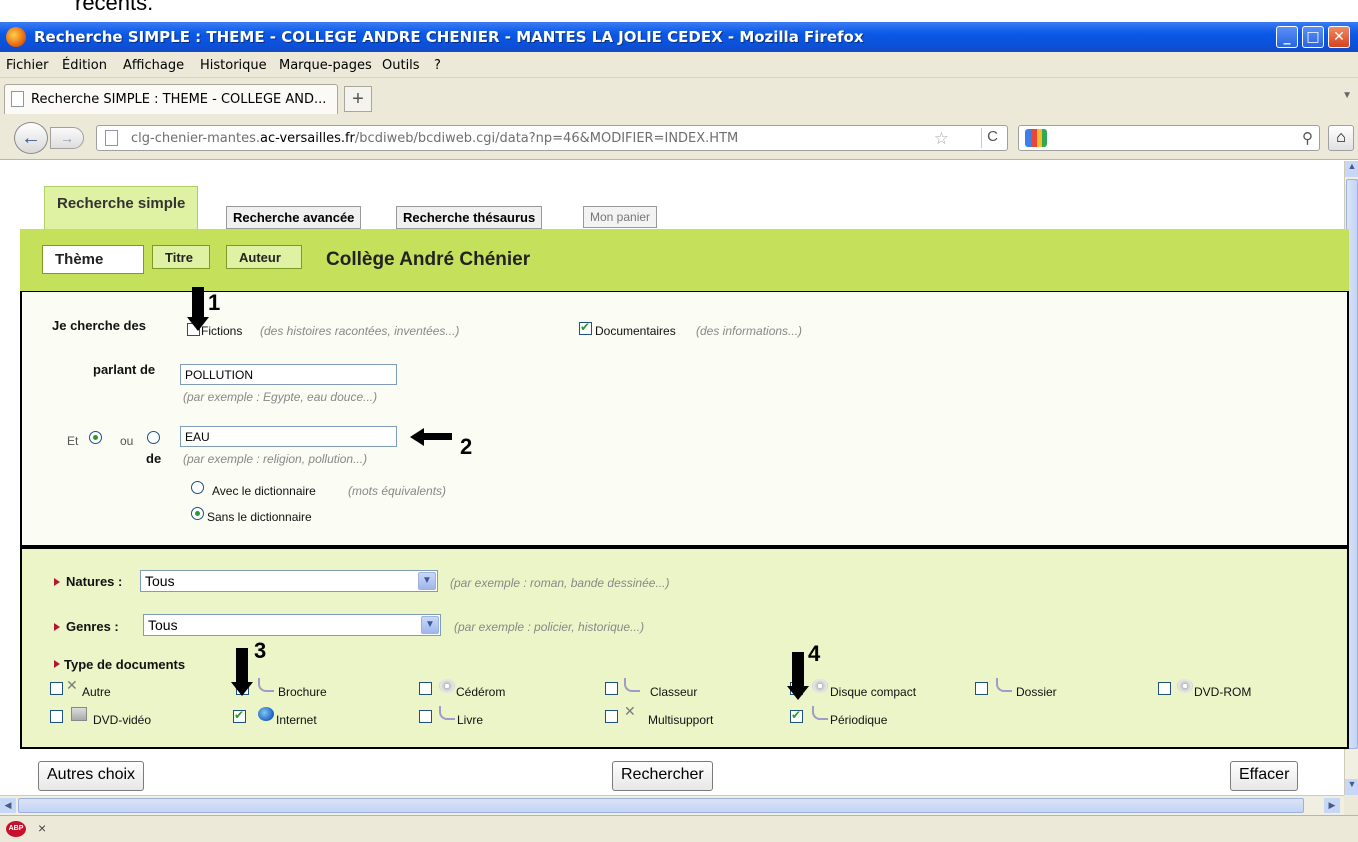  What do you see at coordinates (154, 458) in the screenshot?
I see `de-label: de` at bounding box center [154, 458].